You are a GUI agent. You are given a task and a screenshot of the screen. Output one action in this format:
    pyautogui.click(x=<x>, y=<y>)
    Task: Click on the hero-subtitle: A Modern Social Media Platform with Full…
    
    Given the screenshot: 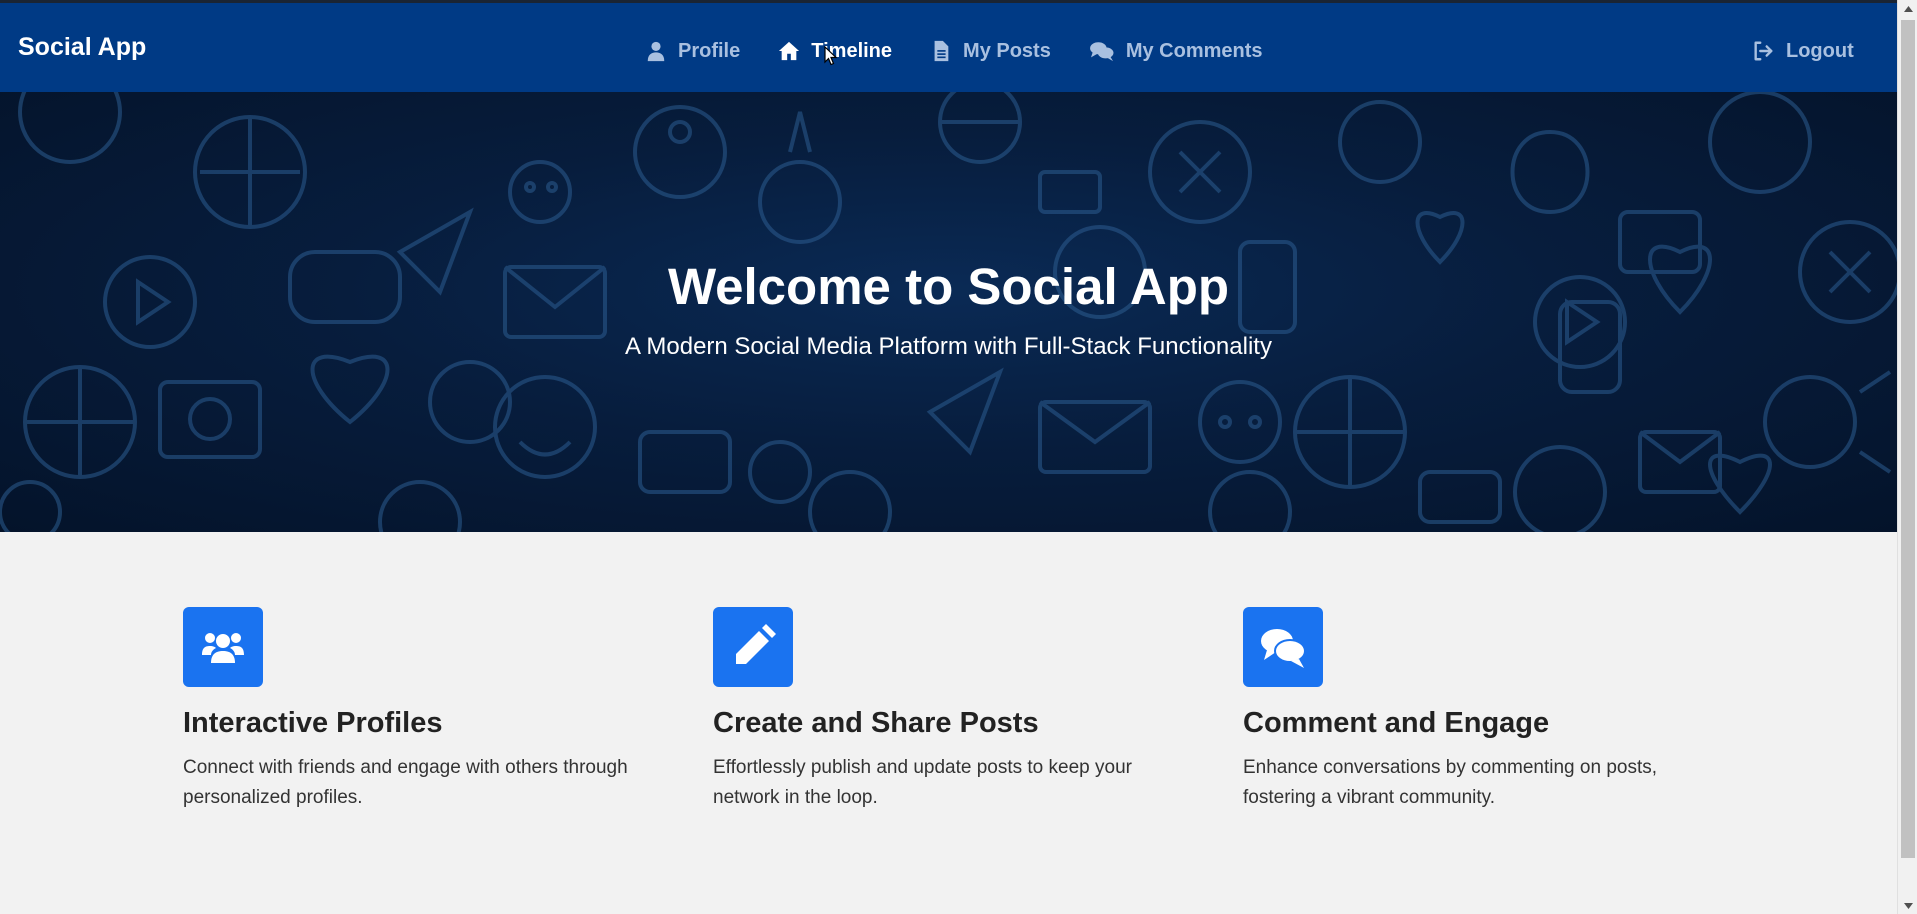 What is the action you would take?
    pyautogui.click(x=948, y=346)
    